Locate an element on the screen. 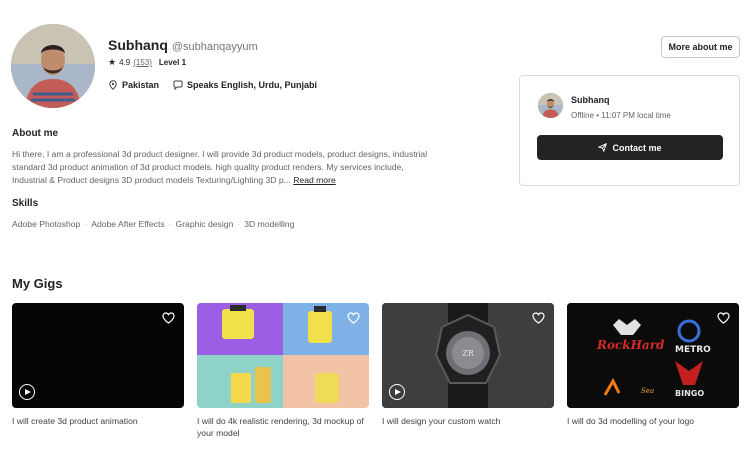 This screenshot has height=450, width=752. contact-me-button: Contact me is located at coordinates (630, 147).